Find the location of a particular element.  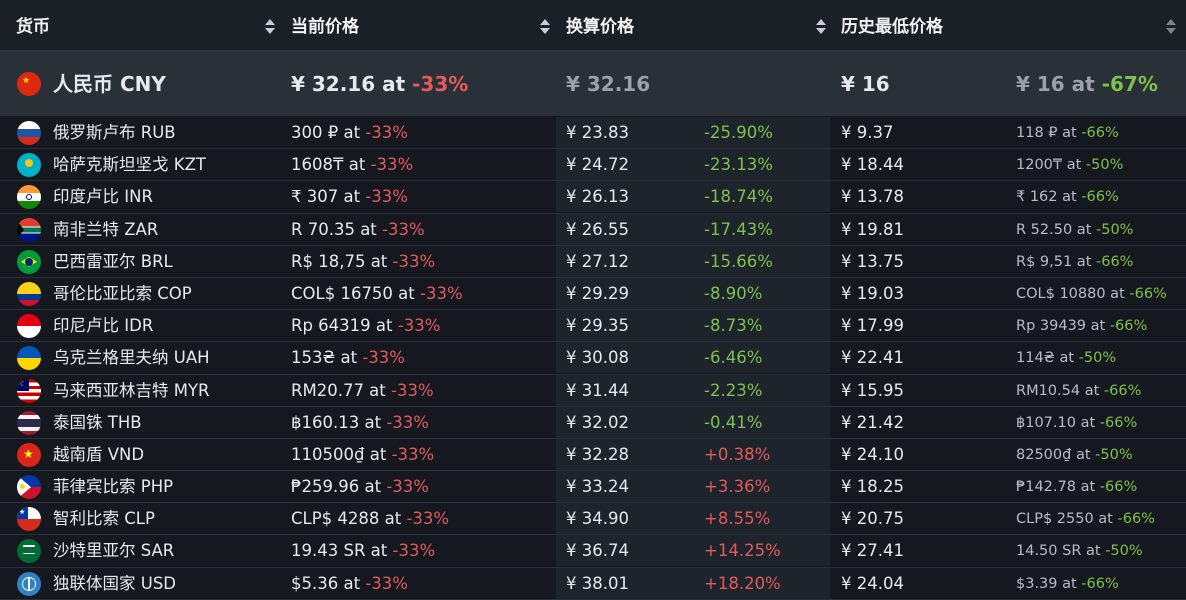

lowest-price: ฿107.10 at -66% is located at coordinates (1076, 423).